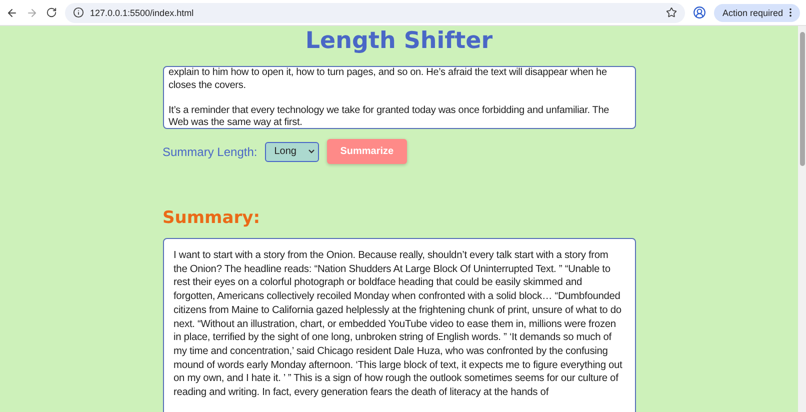 The width and height of the screenshot is (806, 412). Describe the element at coordinates (699, 12) in the screenshot. I see `profile-icon` at that location.